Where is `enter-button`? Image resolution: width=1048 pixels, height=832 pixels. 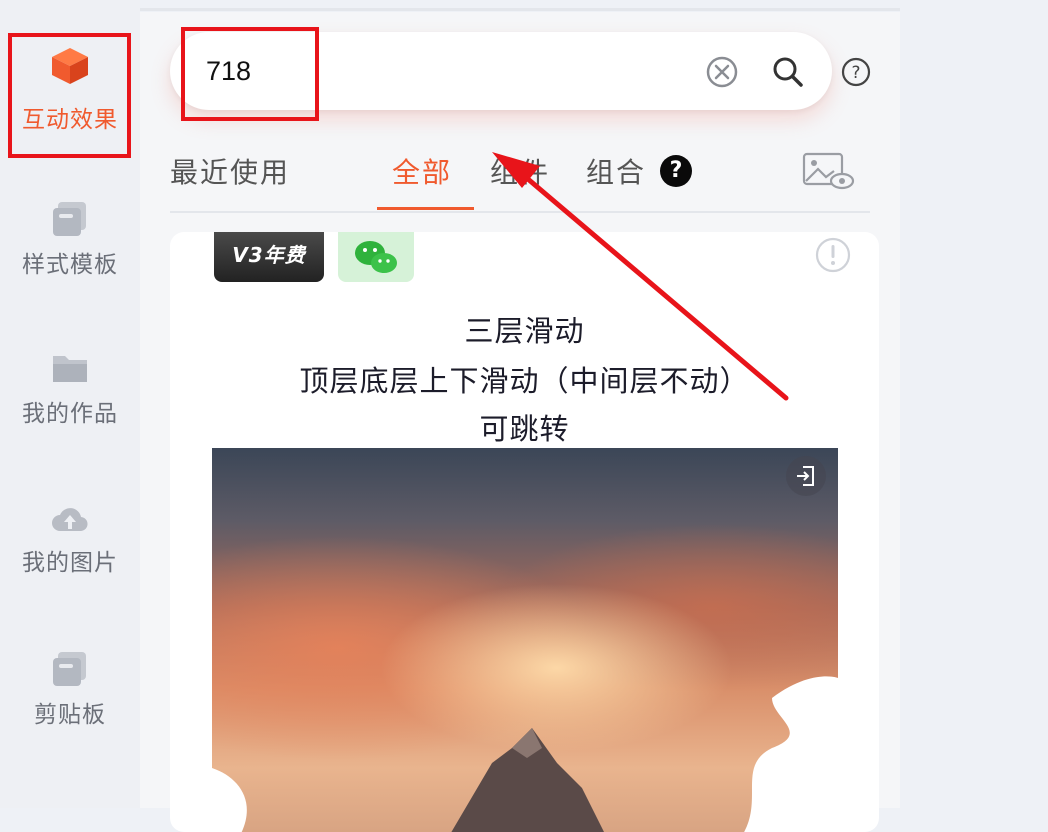 enter-button is located at coordinates (806, 476).